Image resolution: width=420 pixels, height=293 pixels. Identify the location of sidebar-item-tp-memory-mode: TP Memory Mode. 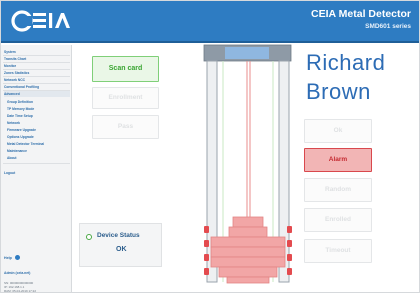
(38, 109).